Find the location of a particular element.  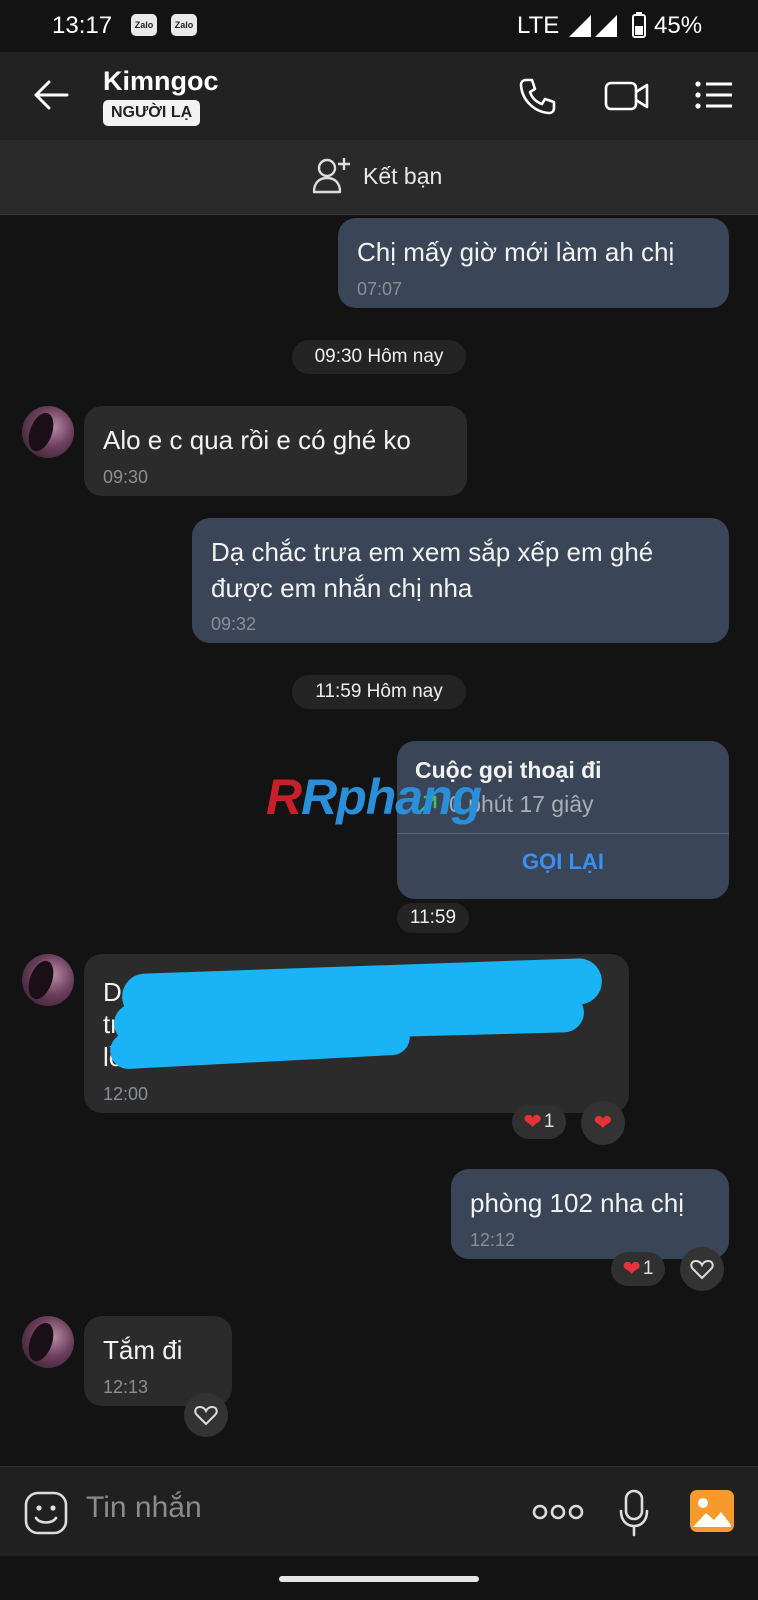

message-time: 07:07 is located at coordinates (380, 289).